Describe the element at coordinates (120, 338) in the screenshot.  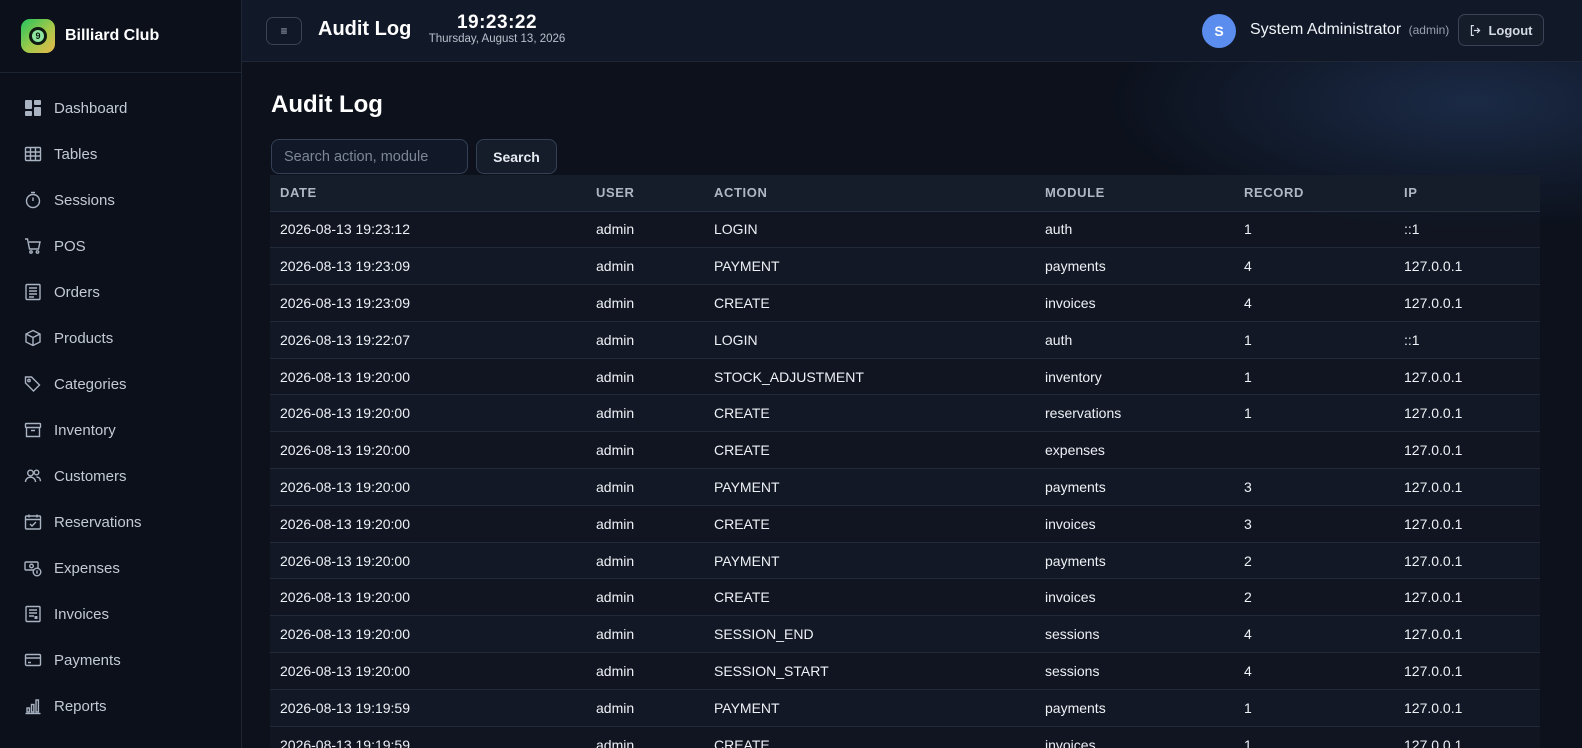
I see `sidebar-item-products: Products` at that location.